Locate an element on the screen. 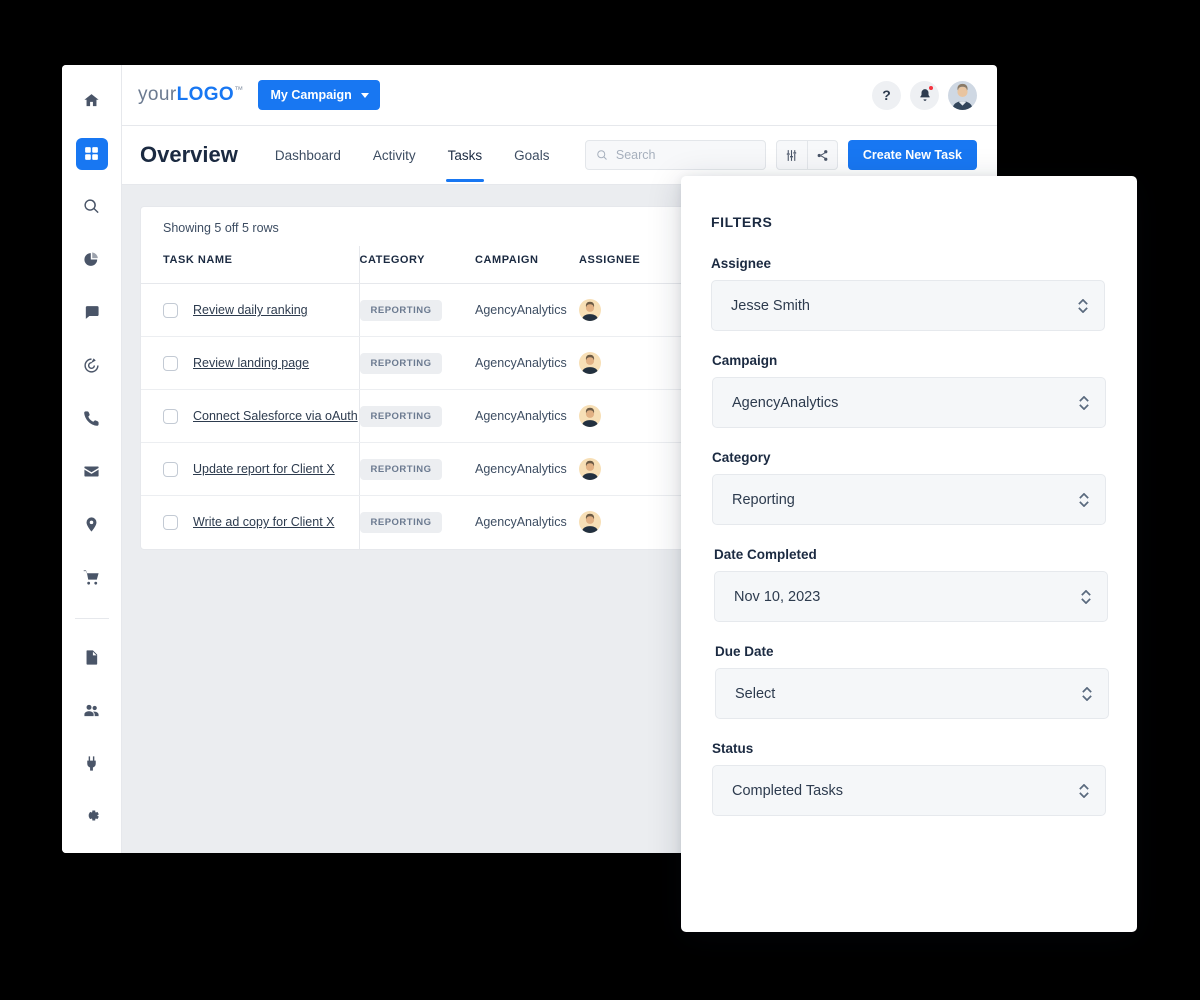  filter-field-status: Status Completed Tasks is located at coordinates (909, 778).